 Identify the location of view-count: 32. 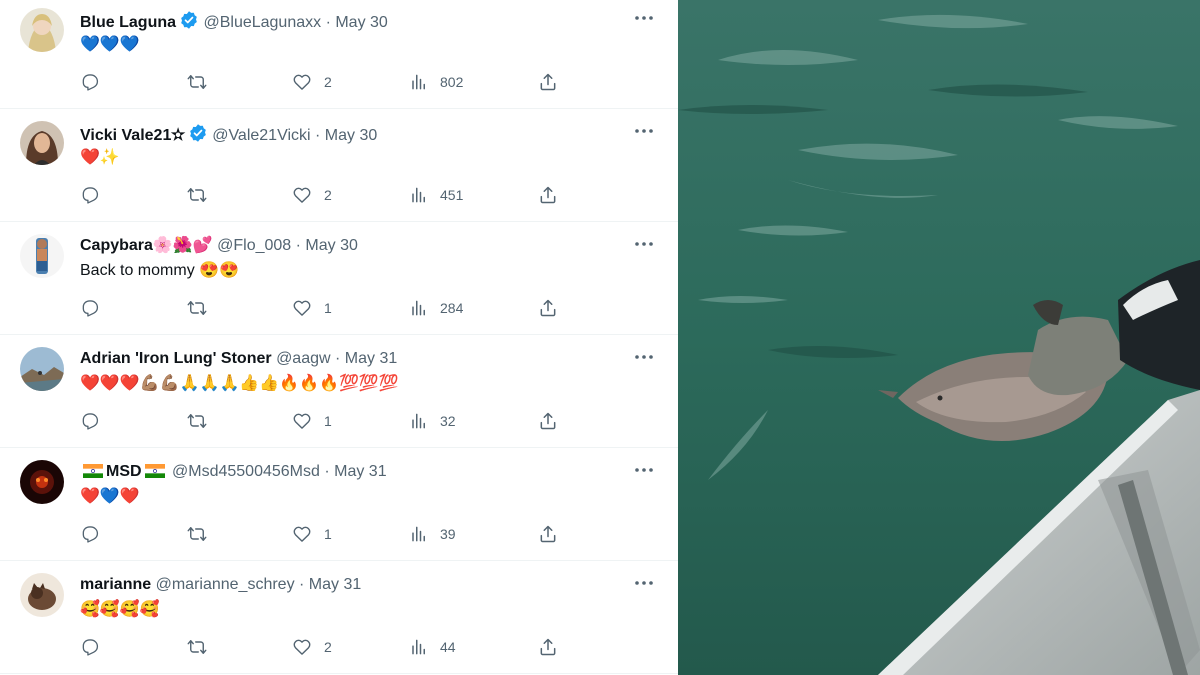
(448, 421).